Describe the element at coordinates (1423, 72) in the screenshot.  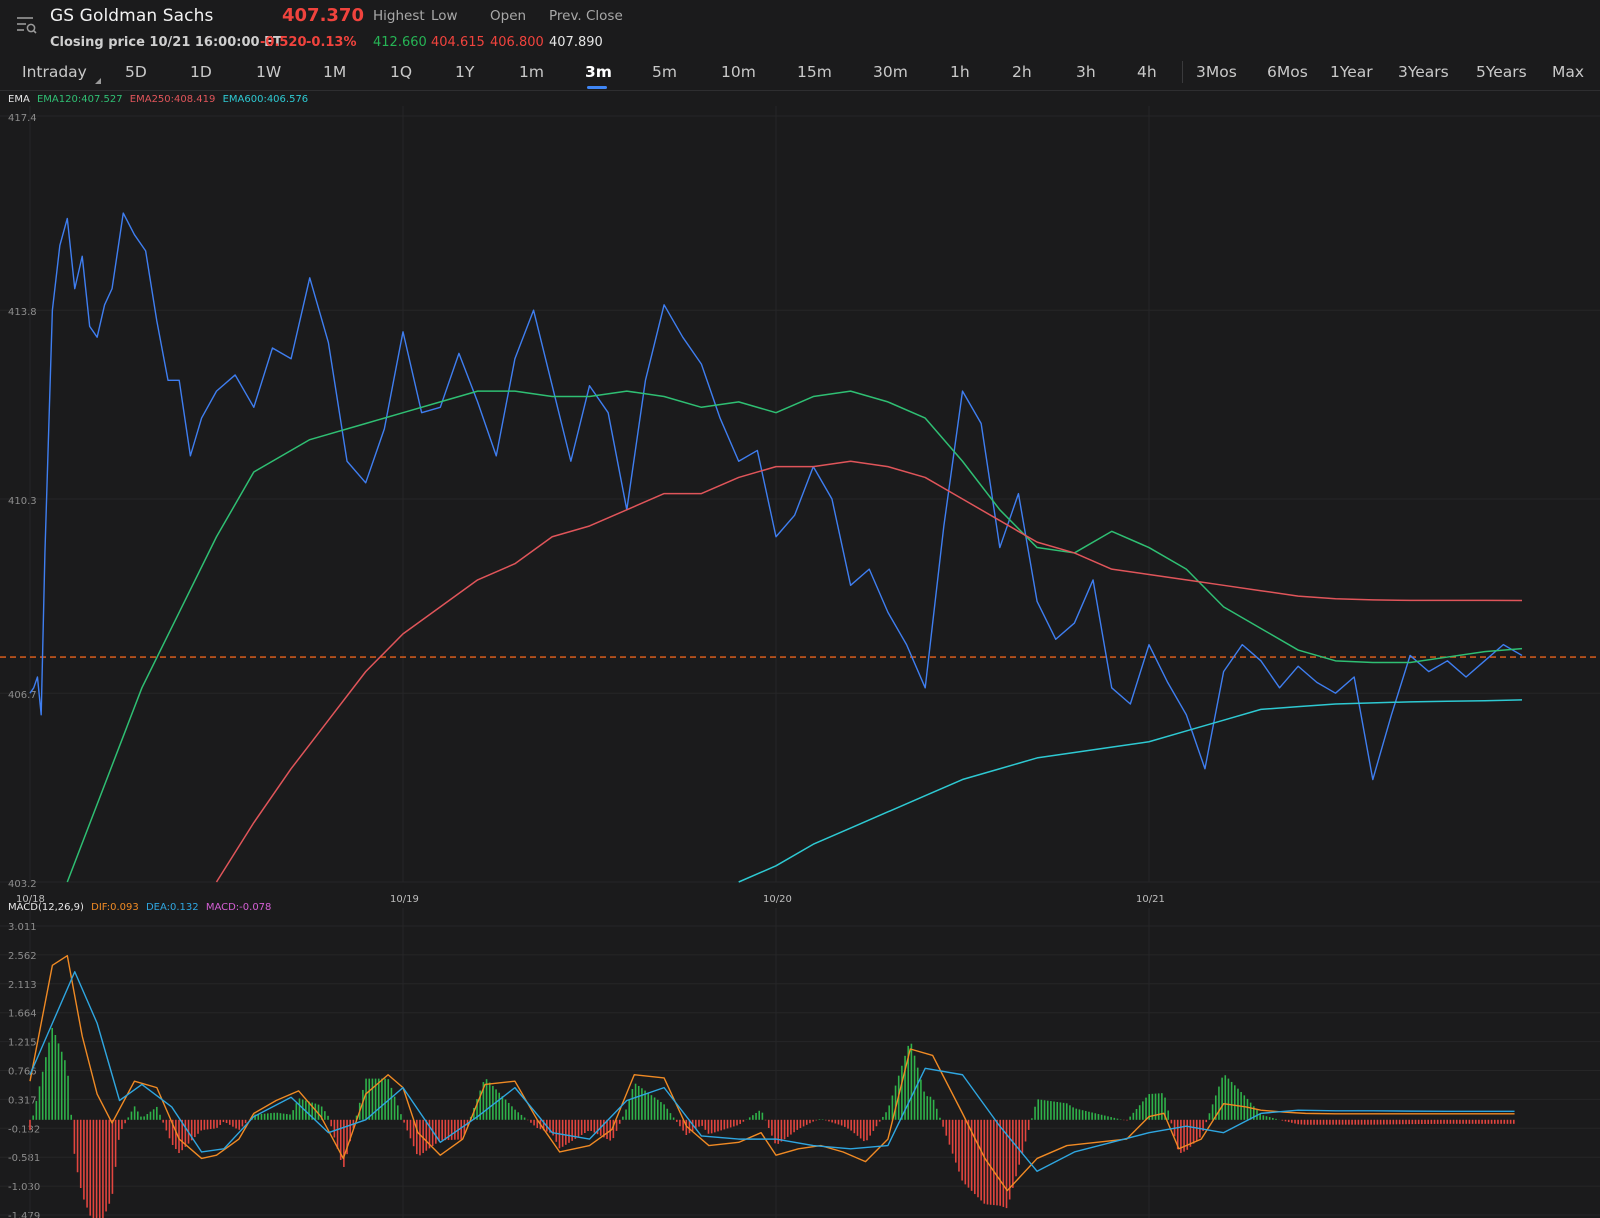
I see `tab-3years: 3Years` at that location.